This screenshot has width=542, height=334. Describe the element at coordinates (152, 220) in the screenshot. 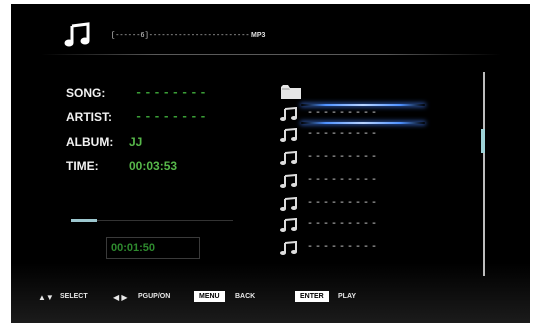

I see `playback-progress-bar` at that location.